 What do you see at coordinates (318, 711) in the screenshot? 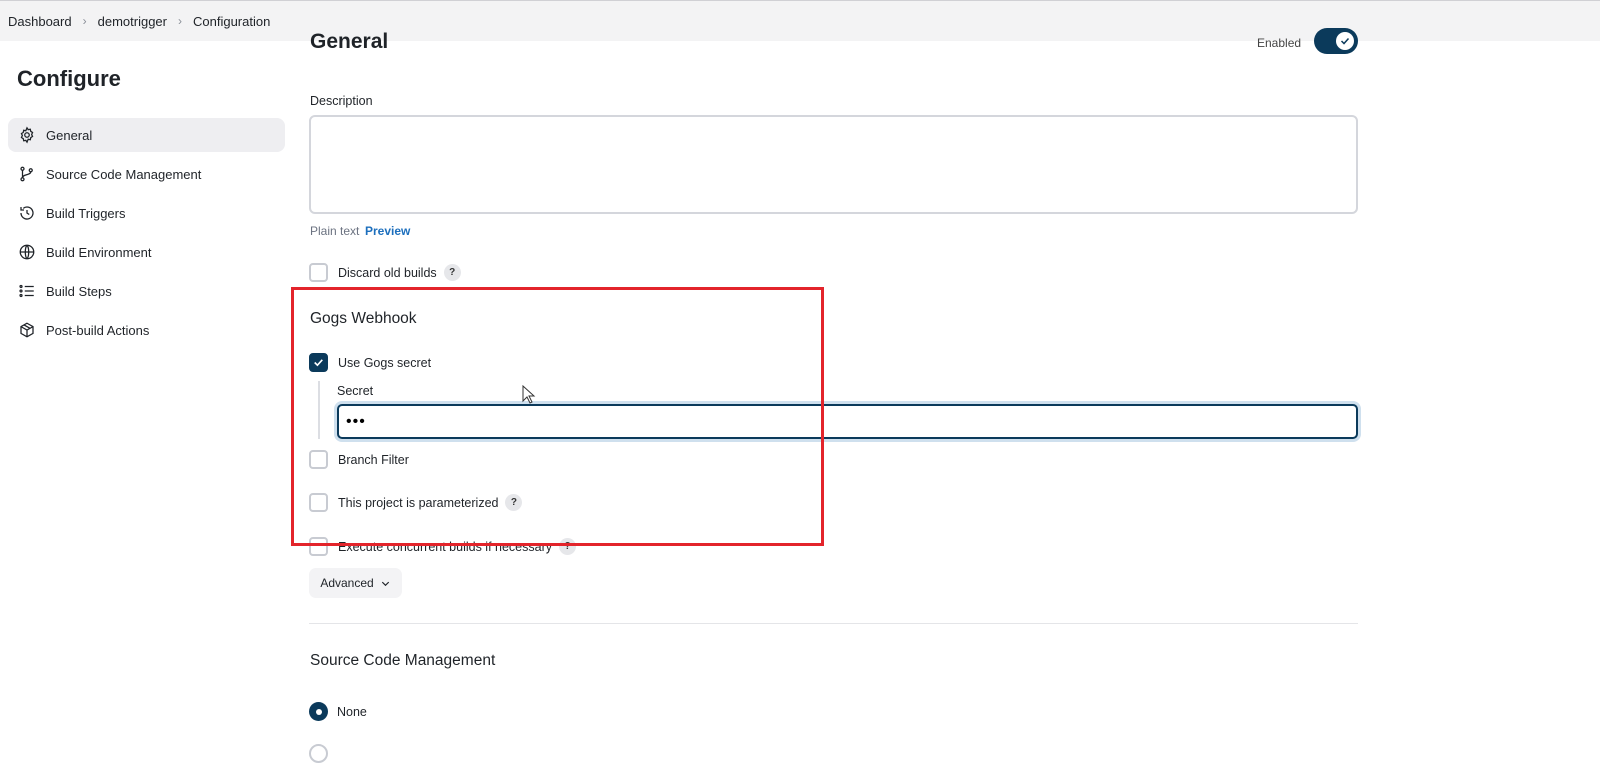
I see `scm-none-radio` at bounding box center [318, 711].